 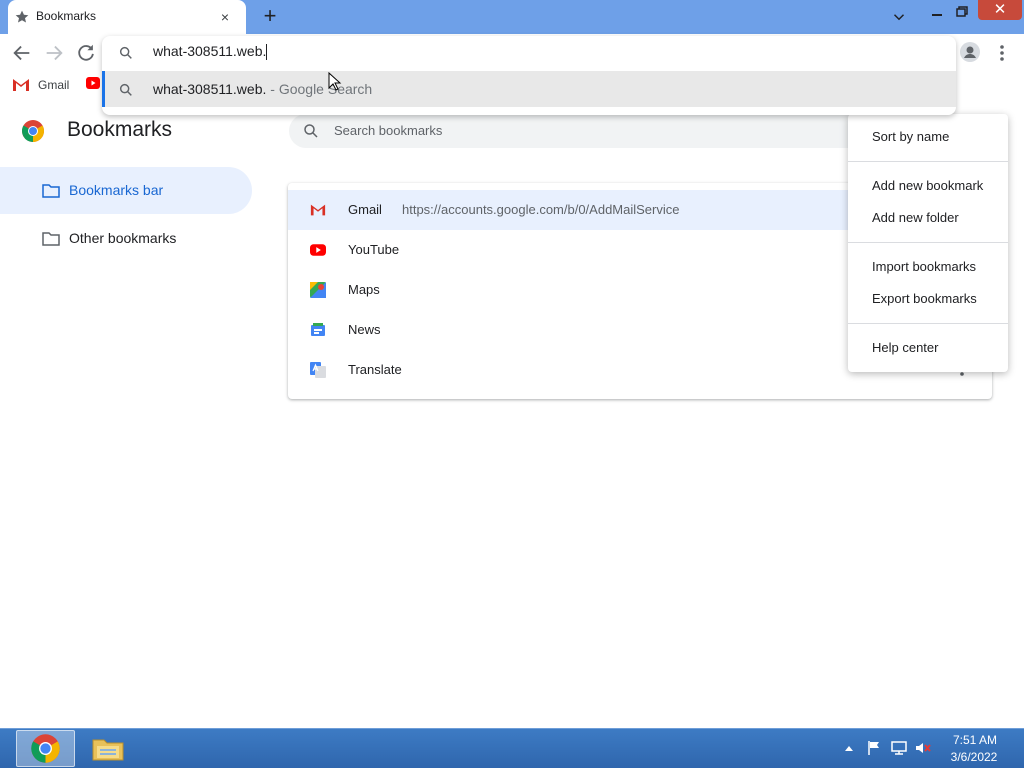 What do you see at coordinates (225, 17) in the screenshot?
I see `tab-close-button: ×` at bounding box center [225, 17].